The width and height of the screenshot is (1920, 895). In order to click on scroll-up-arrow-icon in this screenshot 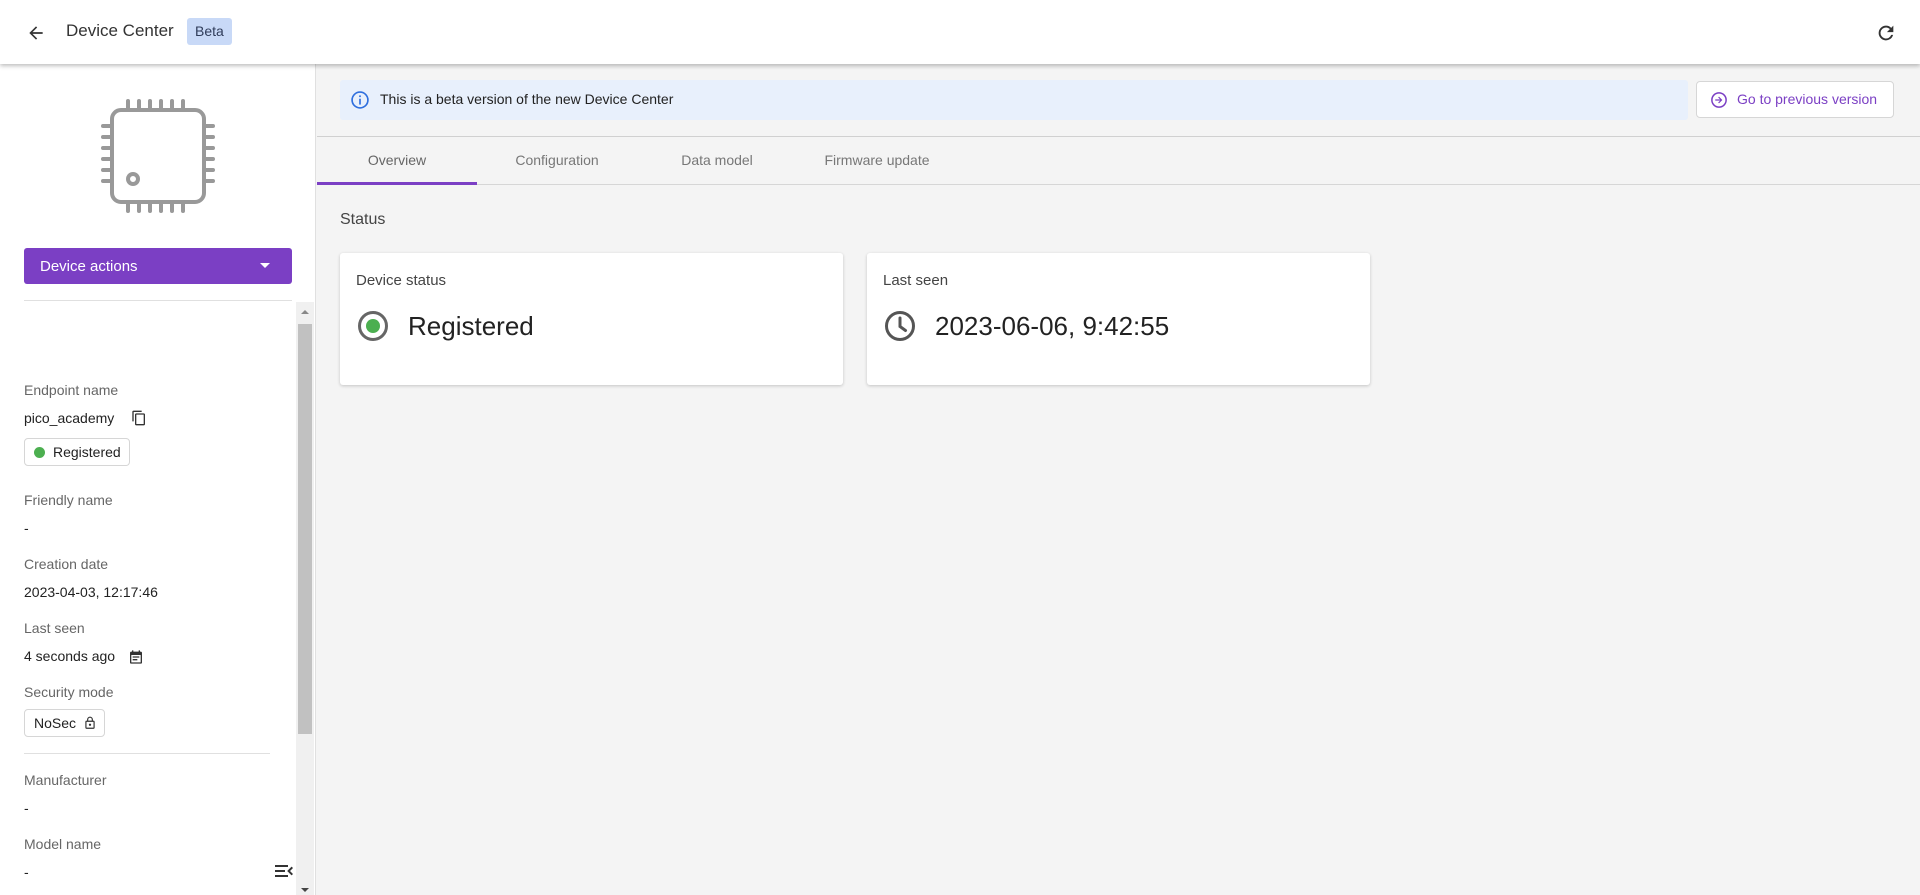, I will do `click(305, 312)`.